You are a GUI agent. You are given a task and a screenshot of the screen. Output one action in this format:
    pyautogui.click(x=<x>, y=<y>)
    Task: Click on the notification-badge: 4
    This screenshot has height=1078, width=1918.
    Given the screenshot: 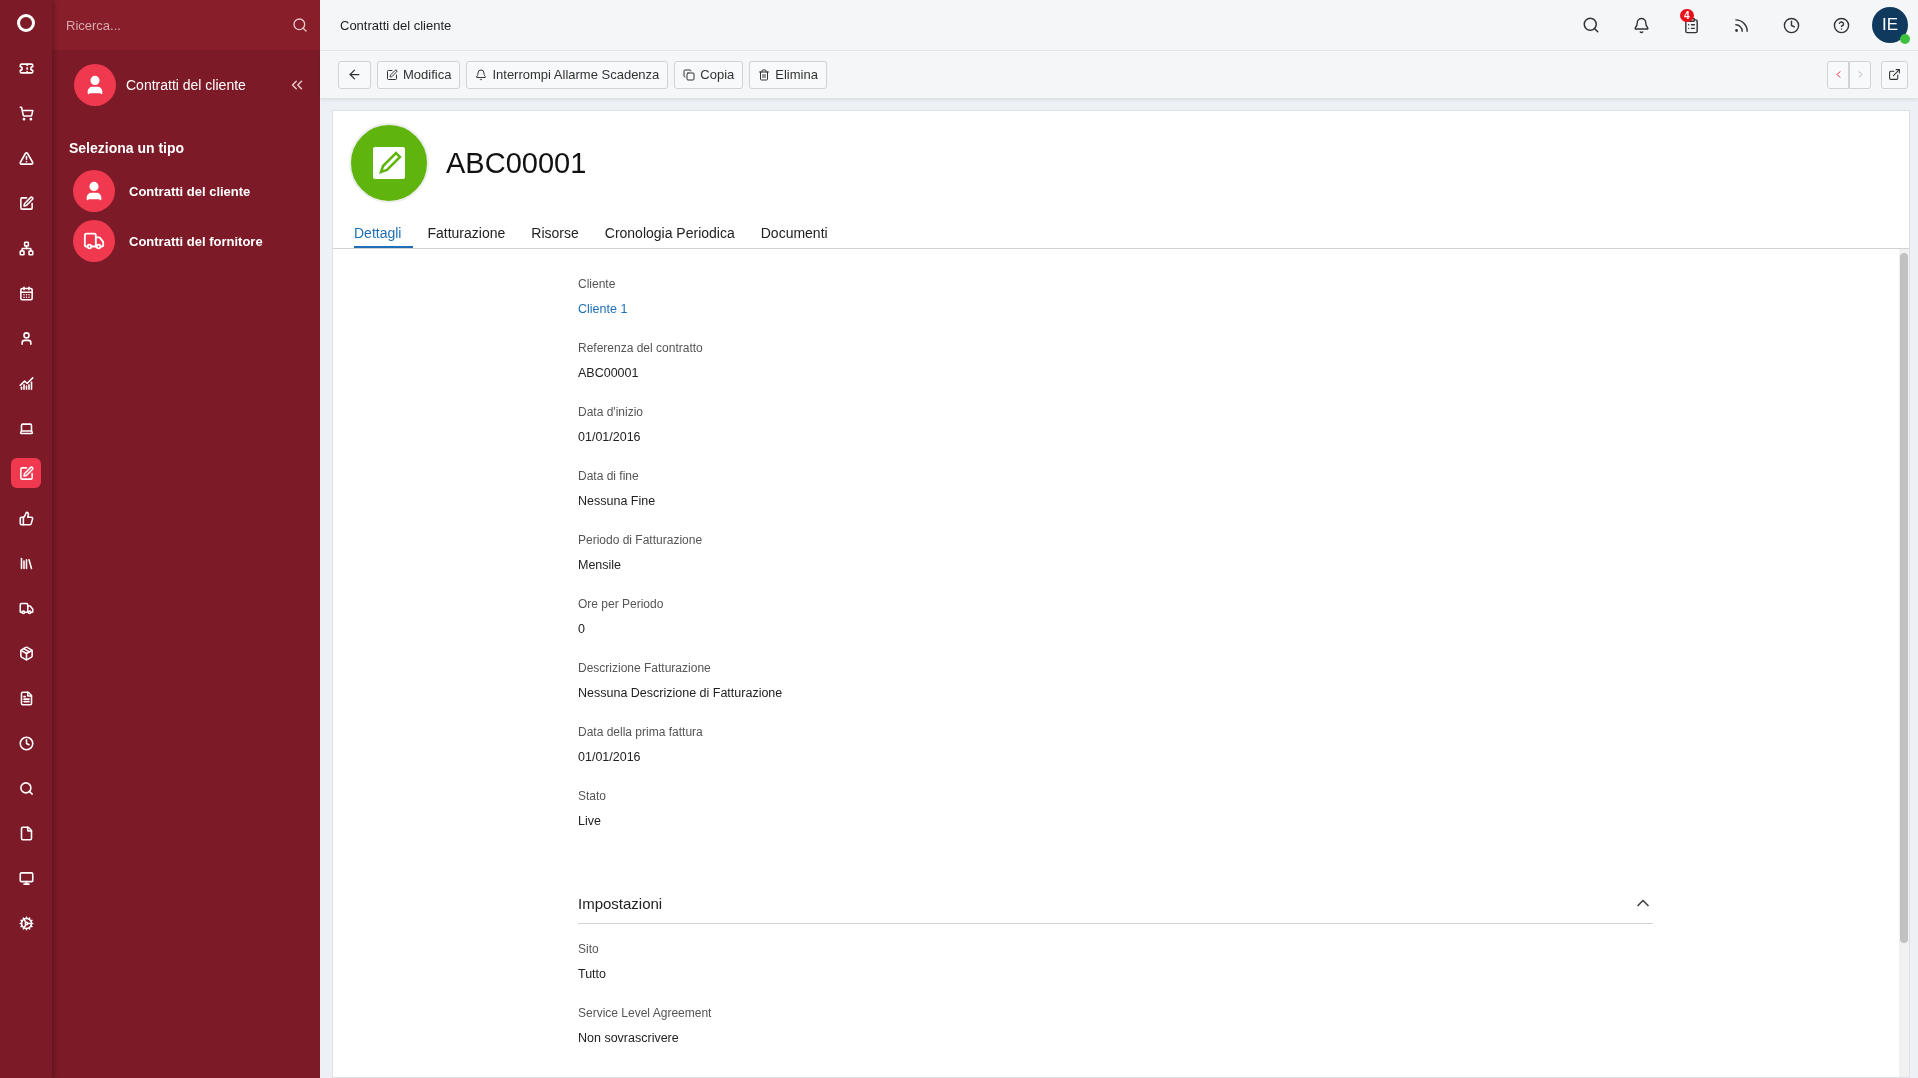 What is the action you would take?
    pyautogui.click(x=1687, y=15)
    